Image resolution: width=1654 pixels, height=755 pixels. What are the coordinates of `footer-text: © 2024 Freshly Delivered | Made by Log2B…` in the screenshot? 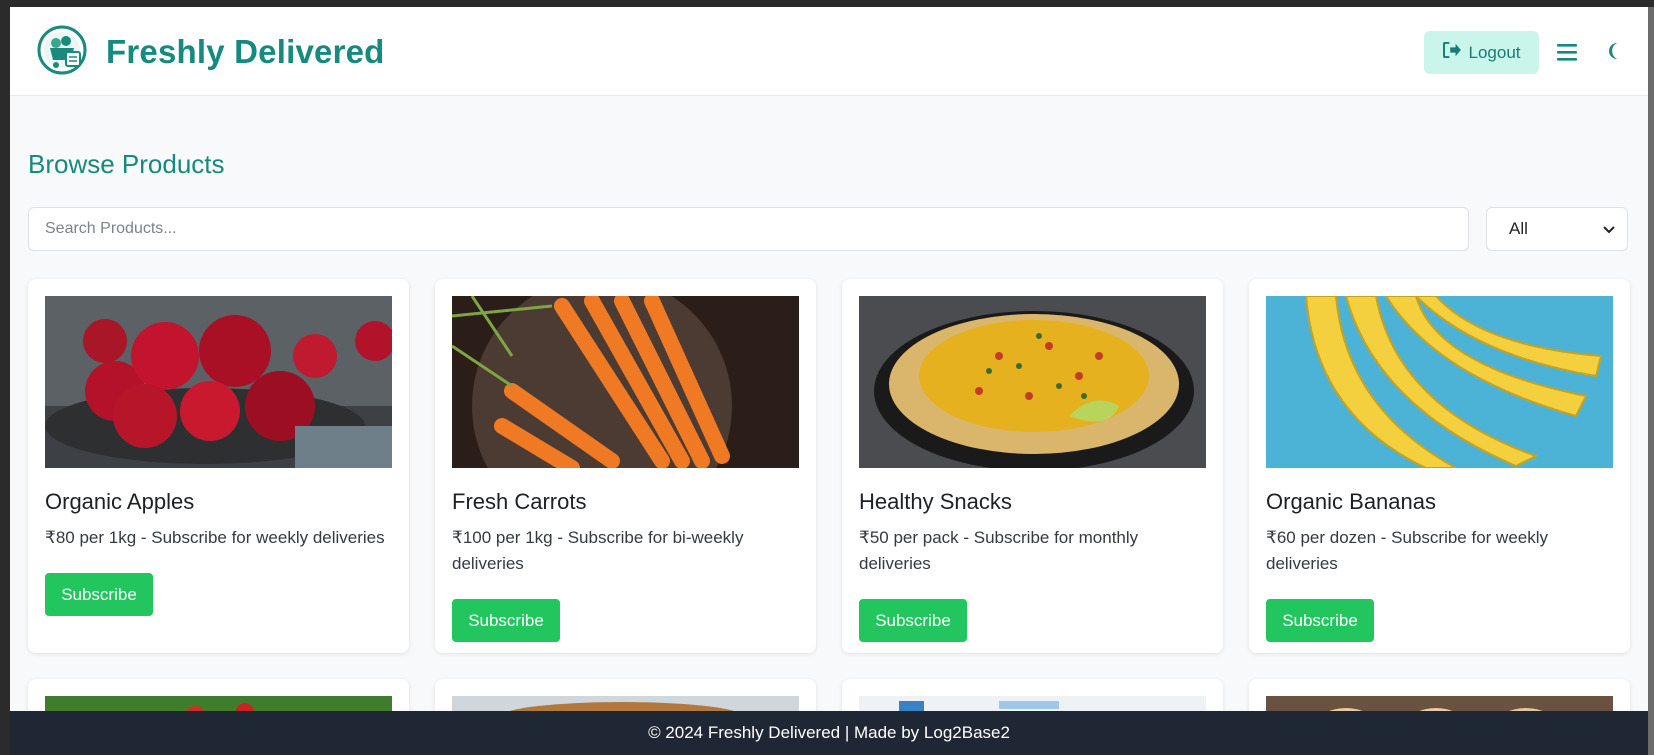 It's located at (829, 732).